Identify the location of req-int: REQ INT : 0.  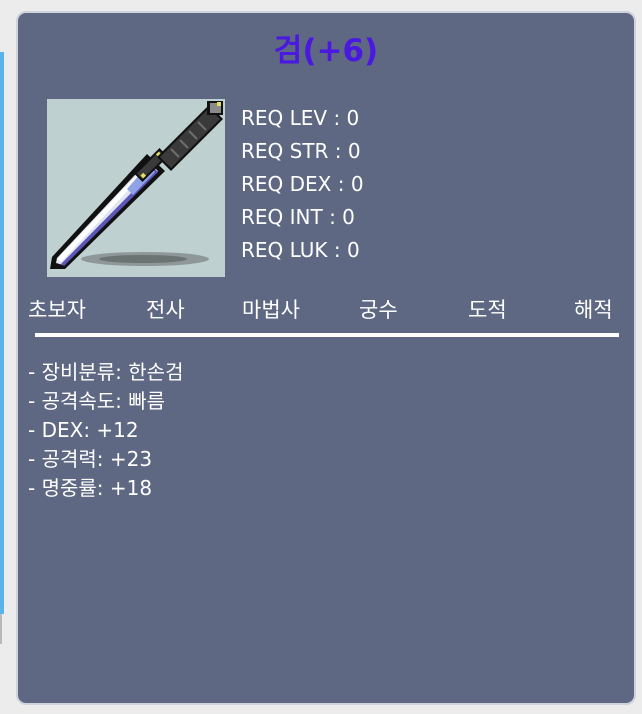
(298, 217).